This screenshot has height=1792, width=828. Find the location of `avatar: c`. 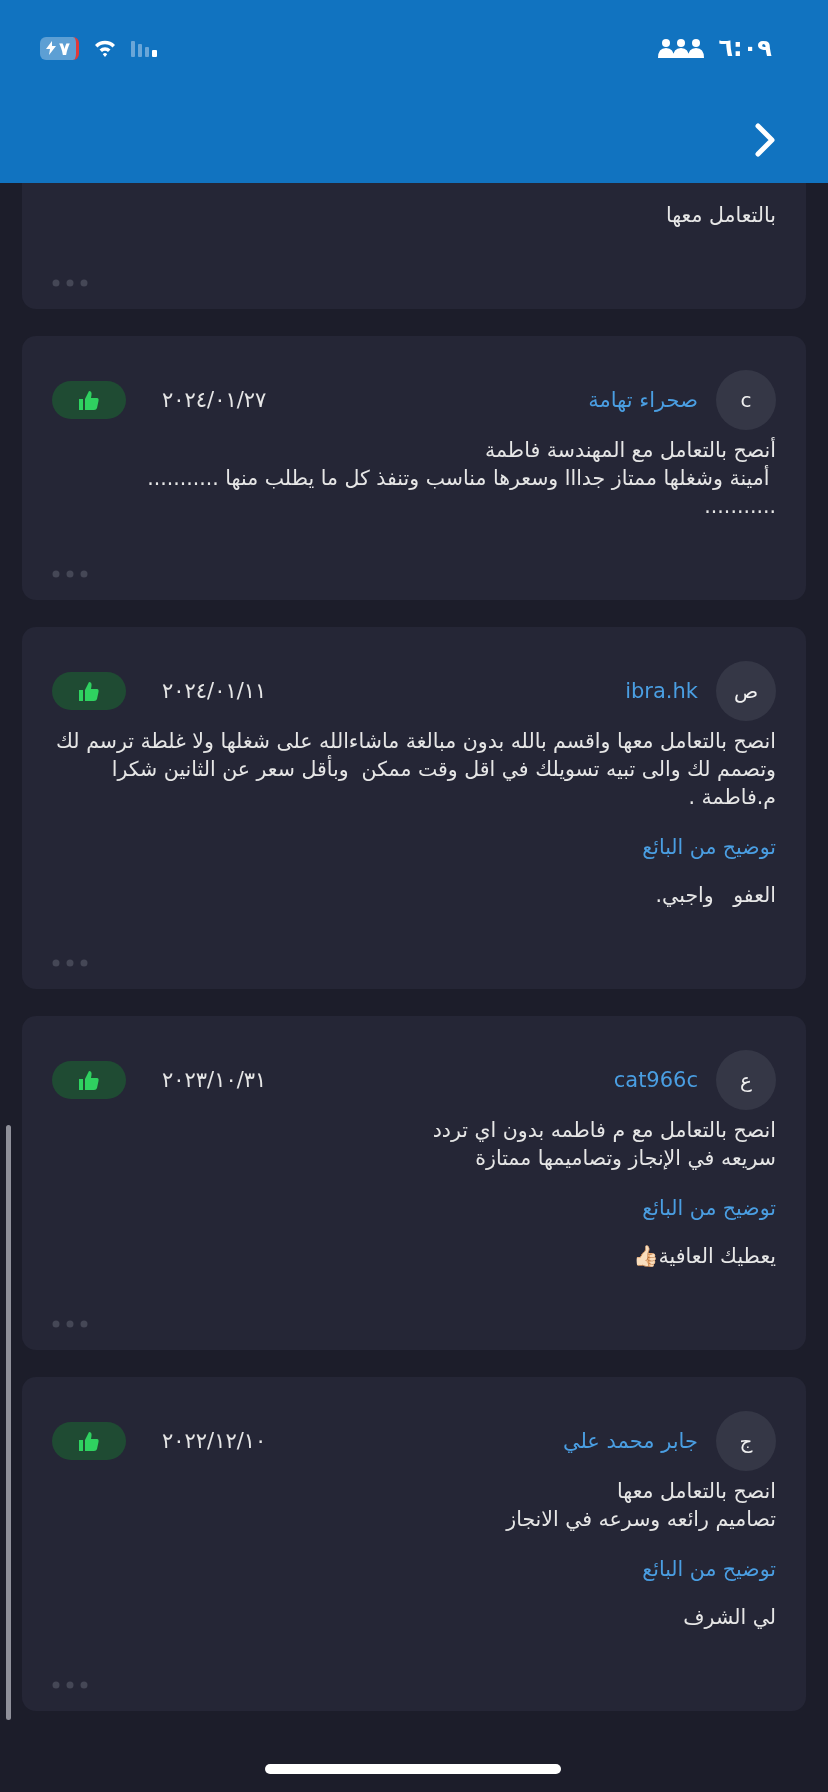

avatar: c is located at coordinates (746, 400).